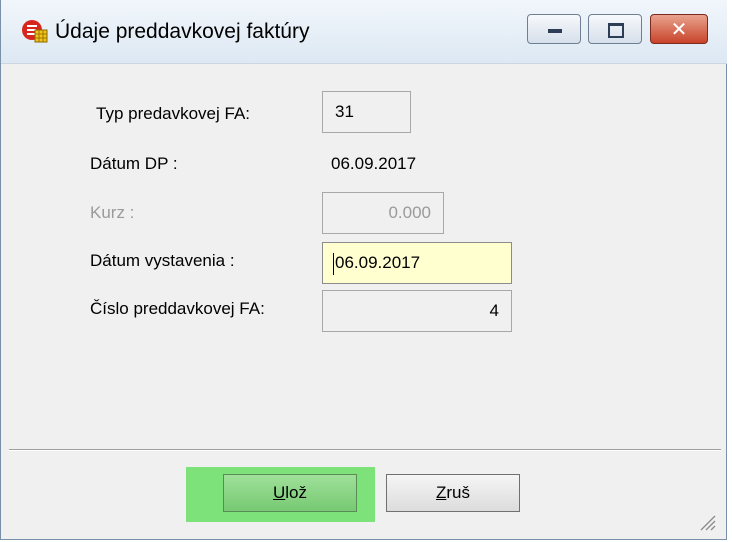 The height and width of the screenshot is (542, 732). I want to click on cislo-field: 4, so click(417, 311).